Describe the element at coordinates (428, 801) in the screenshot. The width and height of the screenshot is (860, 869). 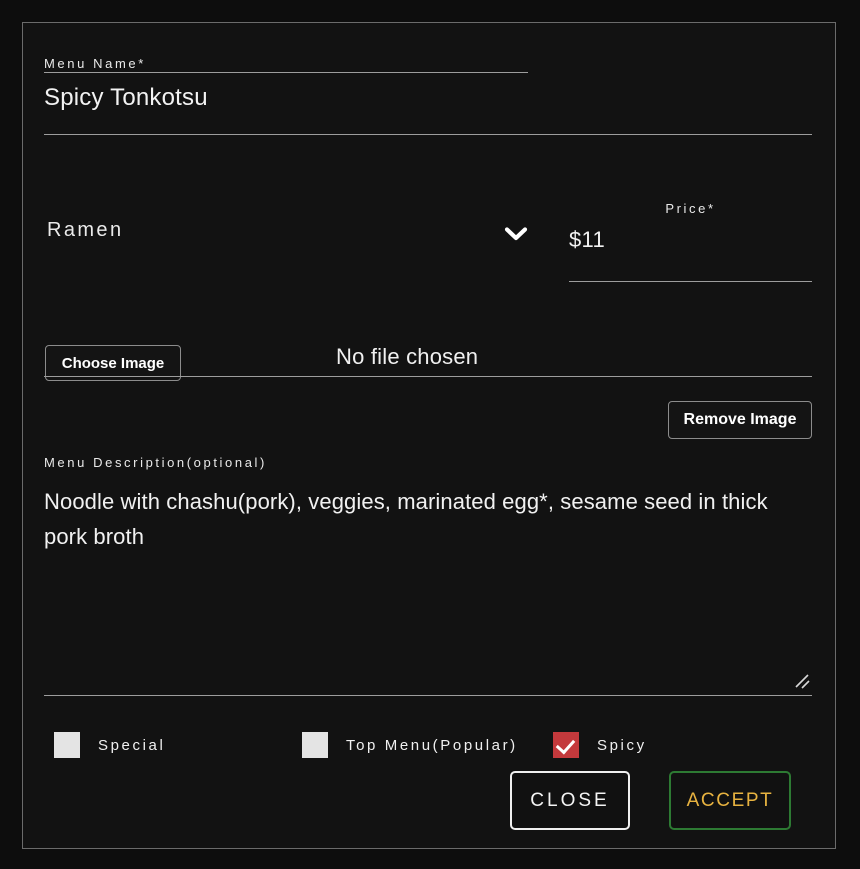
I see `dialog-footer: CLOSE ACCEPT` at that location.